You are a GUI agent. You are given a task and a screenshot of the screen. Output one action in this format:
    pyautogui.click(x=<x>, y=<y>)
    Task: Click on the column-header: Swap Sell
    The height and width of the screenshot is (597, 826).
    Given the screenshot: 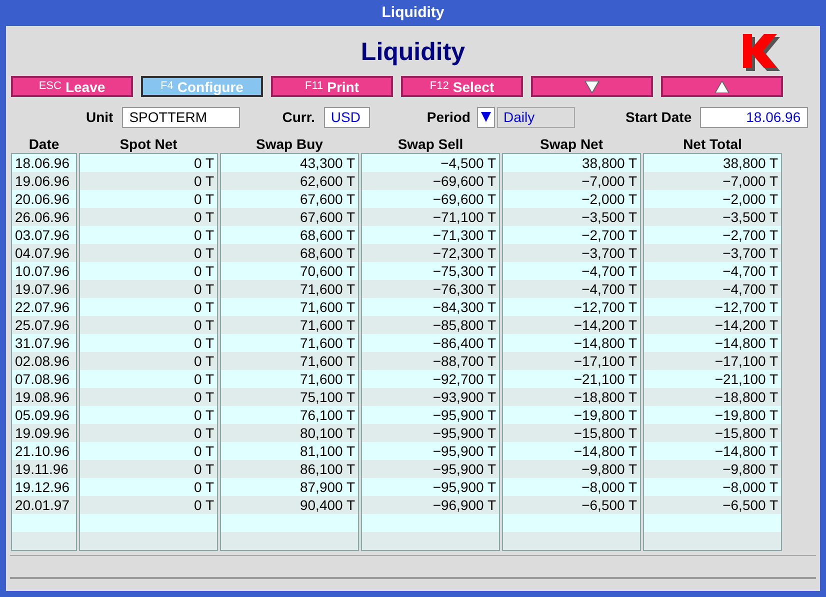 What is the action you would take?
    pyautogui.click(x=430, y=144)
    